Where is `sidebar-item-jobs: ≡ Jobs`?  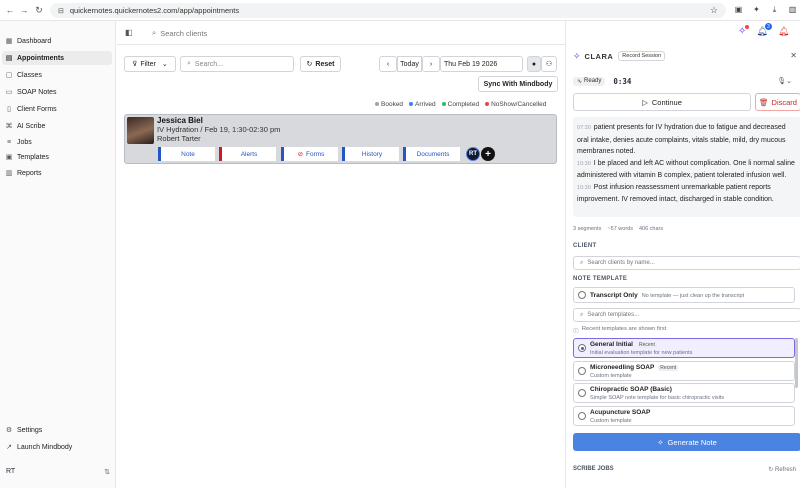
sidebar-item-jobs: ≡ Jobs is located at coordinates (57, 142).